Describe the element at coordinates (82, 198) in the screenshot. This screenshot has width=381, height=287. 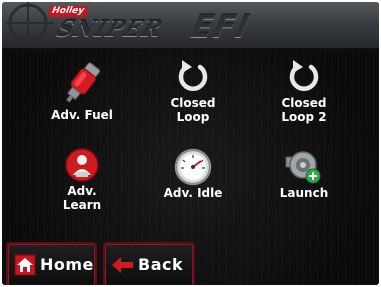
I see `menu-label: Adv. Learn` at that location.